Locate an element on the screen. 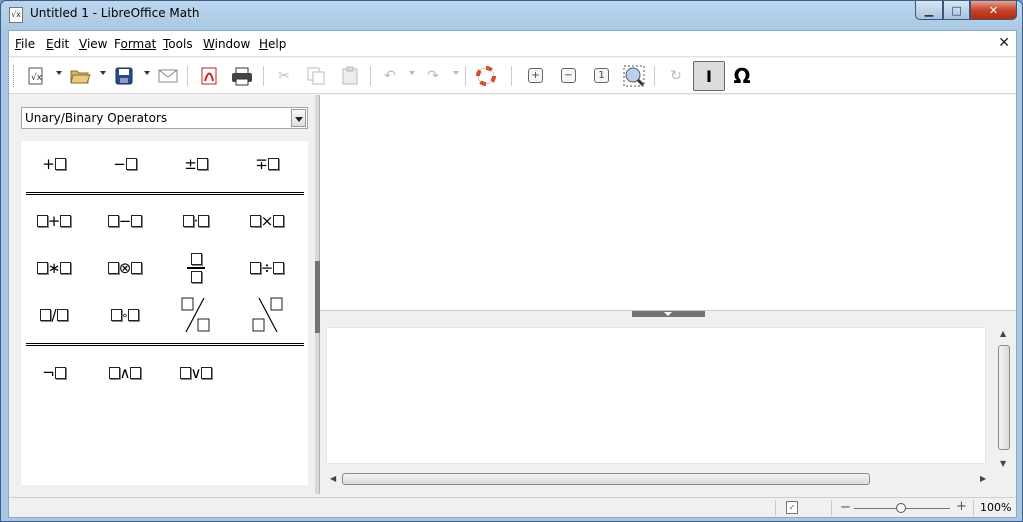 The height and width of the screenshot is (522, 1023). redo-icon: ↷ is located at coordinates (433, 76).